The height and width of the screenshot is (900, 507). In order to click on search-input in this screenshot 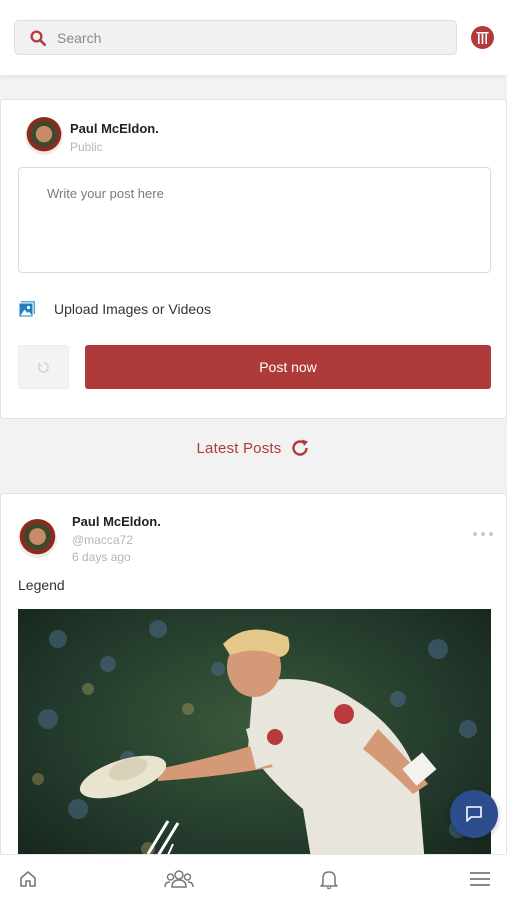, I will do `click(237, 37)`.